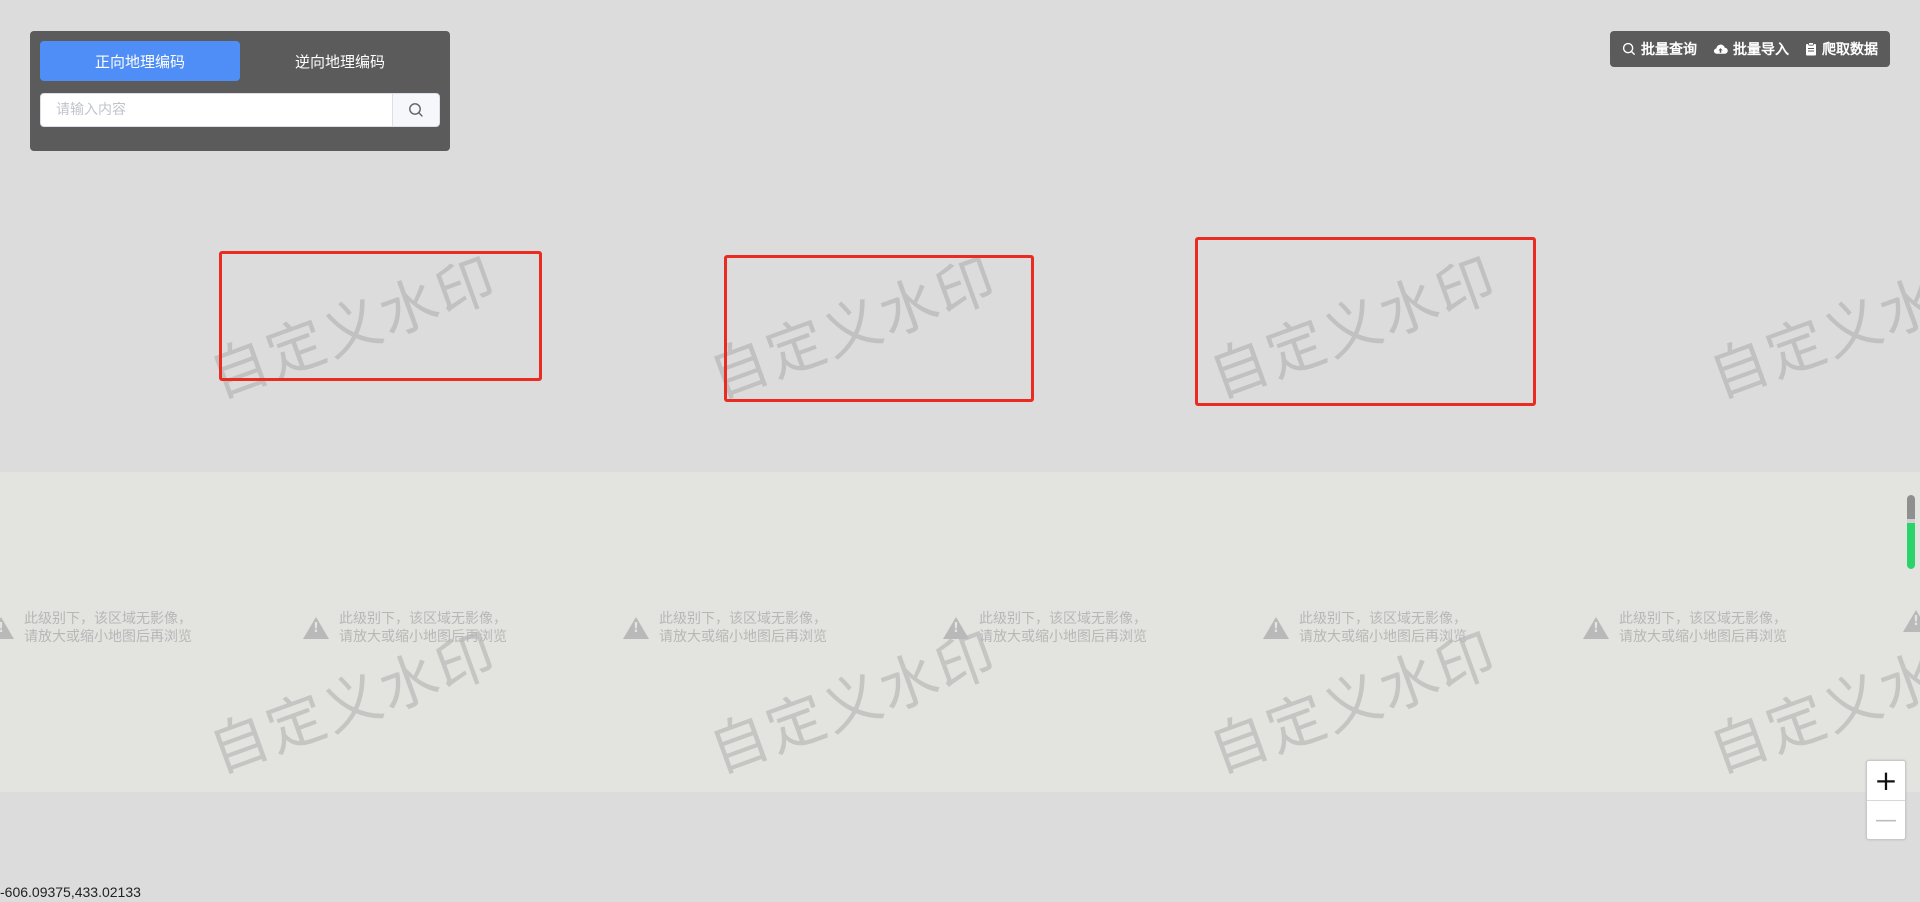 The height and width of the screenshot is (902, 1920). Describe the element at coordinates (1911, 507) in the screenshot. I see `zoom-level-track-top` at that location.